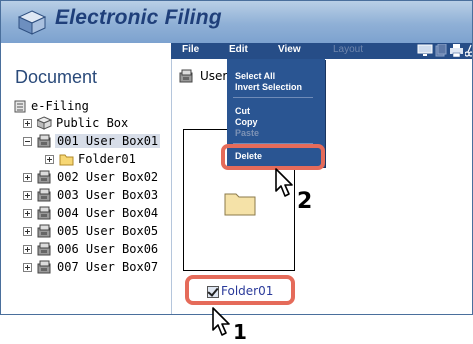 This screenshot has height=344, width=473. Describe the element at coordinates (255, 76) in the screenshot. I see `menu-item-select-all: Select All` at that location.